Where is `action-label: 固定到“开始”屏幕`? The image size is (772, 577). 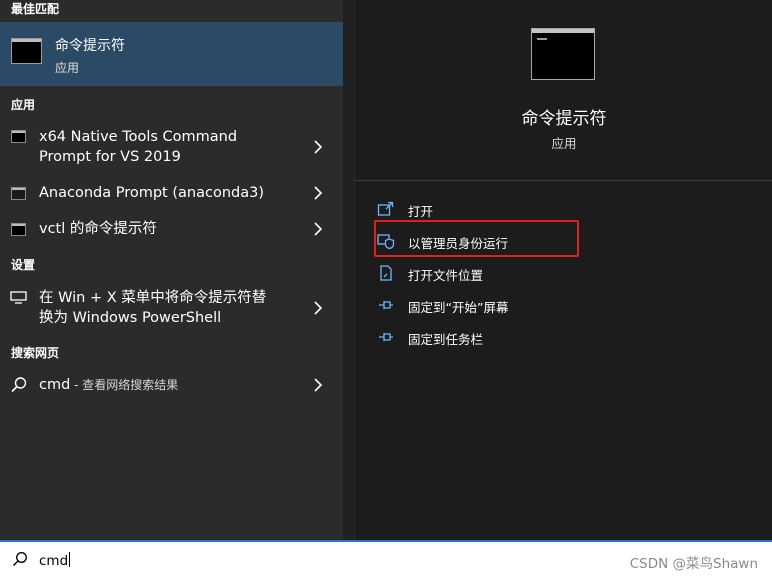 action-label: 固定到“开始”屏幕 is located at coordinates (458, 307).